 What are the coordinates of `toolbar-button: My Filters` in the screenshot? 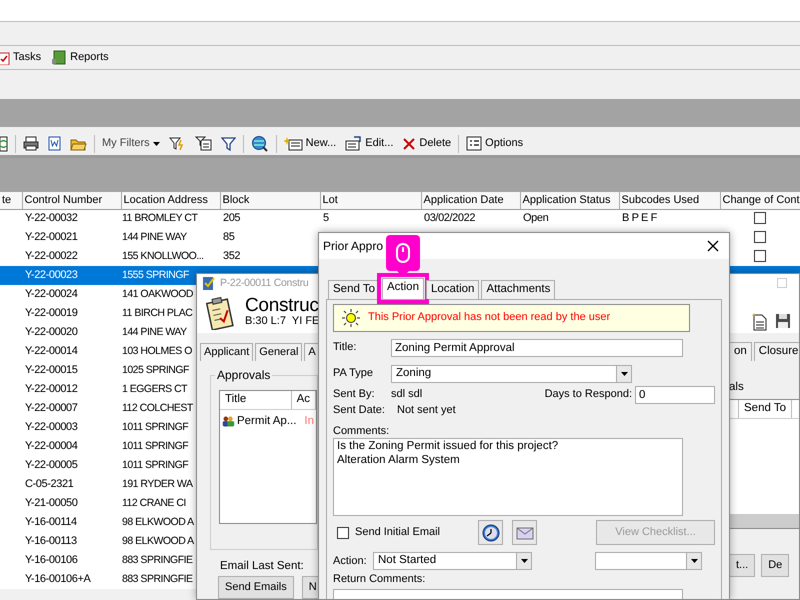 It's located at (131, 144).